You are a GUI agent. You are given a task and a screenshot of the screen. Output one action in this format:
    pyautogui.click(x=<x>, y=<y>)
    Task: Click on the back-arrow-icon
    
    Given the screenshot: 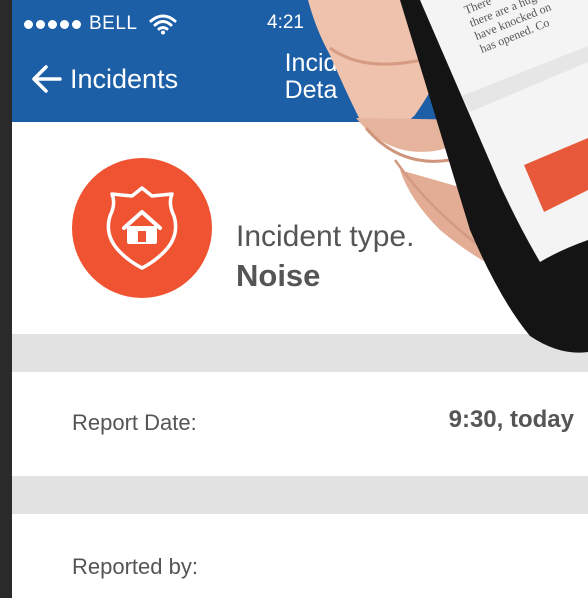 What is the action you would take?
    pyautogui.click(x=47, y=79)
    